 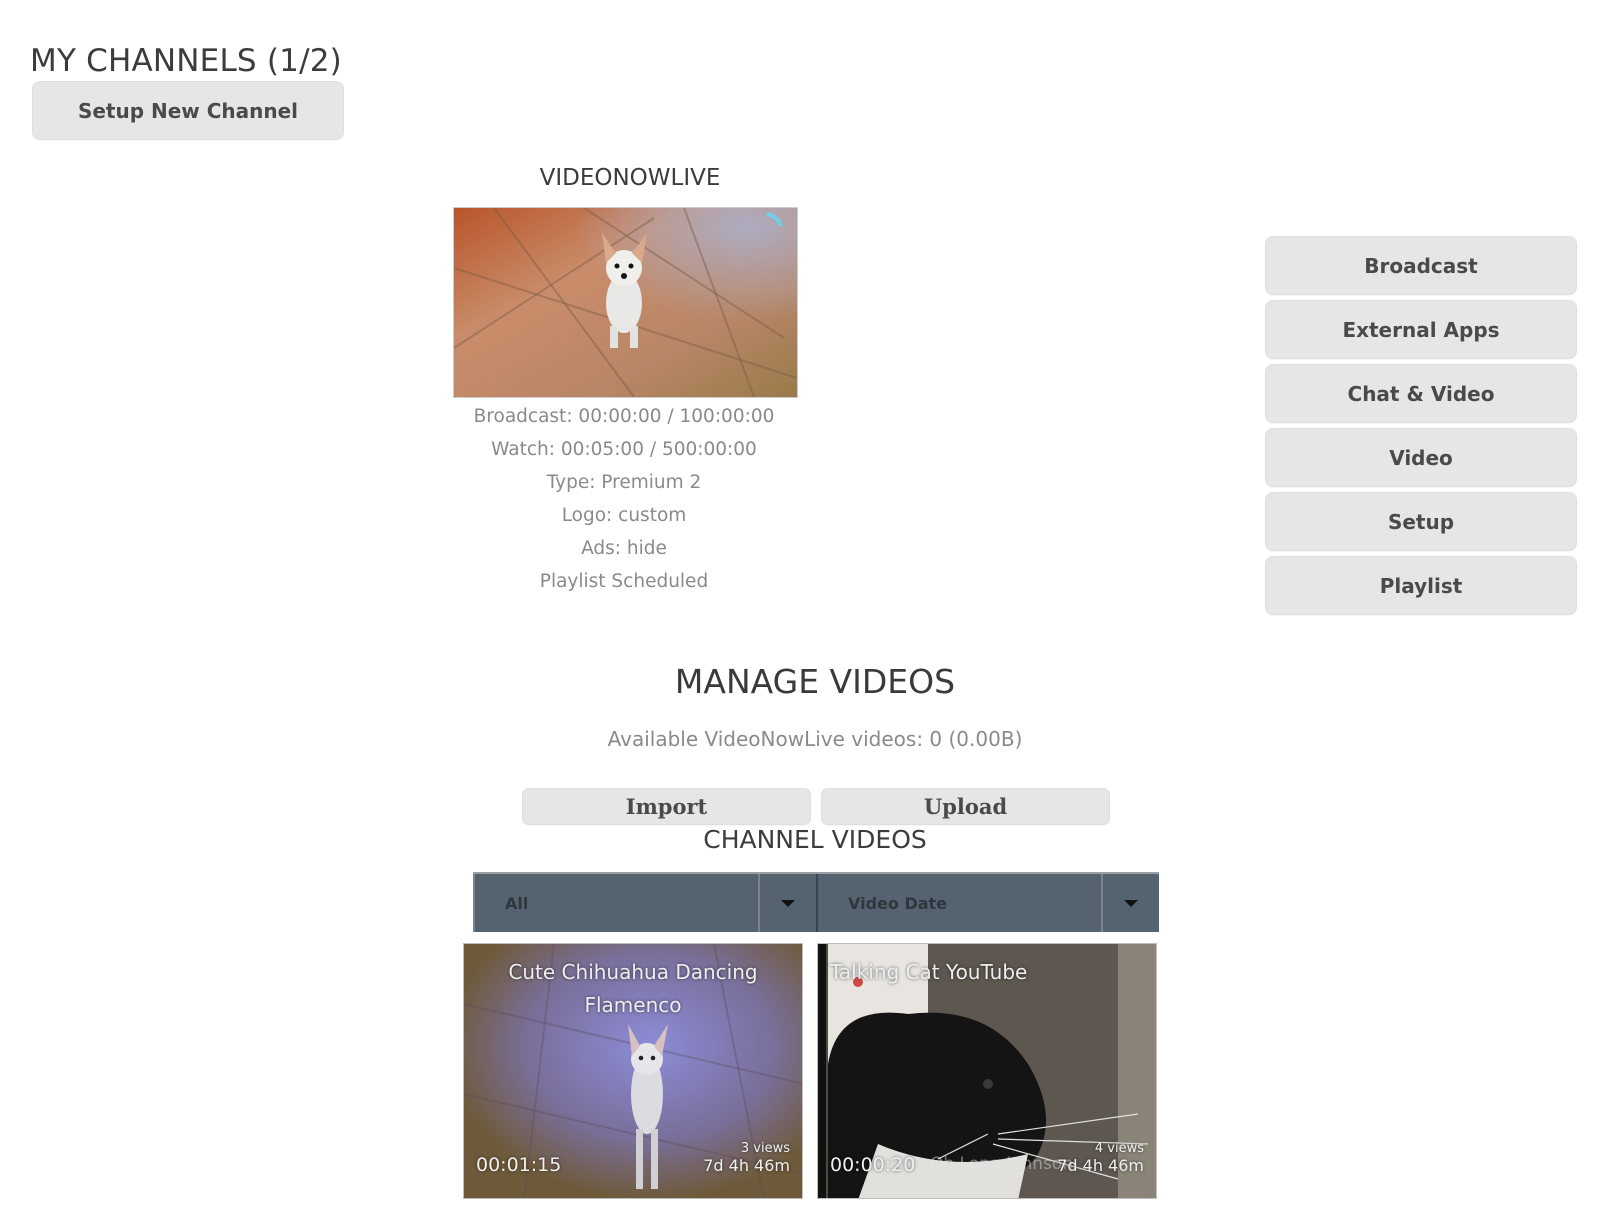 What do you see at coordinates (898, 903) in the screenshot?
I see `sort-select-value: Video Date` at bounding box center [898, 903].